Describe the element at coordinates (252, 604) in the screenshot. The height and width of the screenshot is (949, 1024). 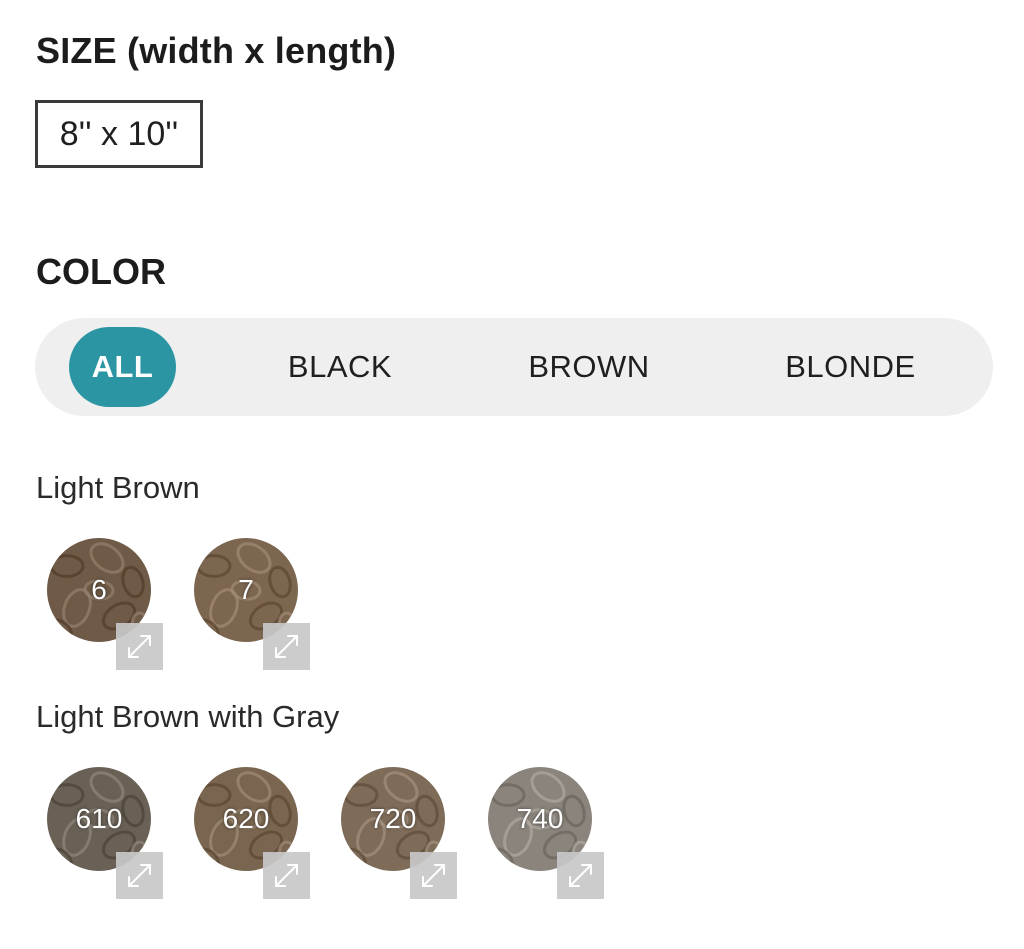
I see `color-swatch: 7` at that location.